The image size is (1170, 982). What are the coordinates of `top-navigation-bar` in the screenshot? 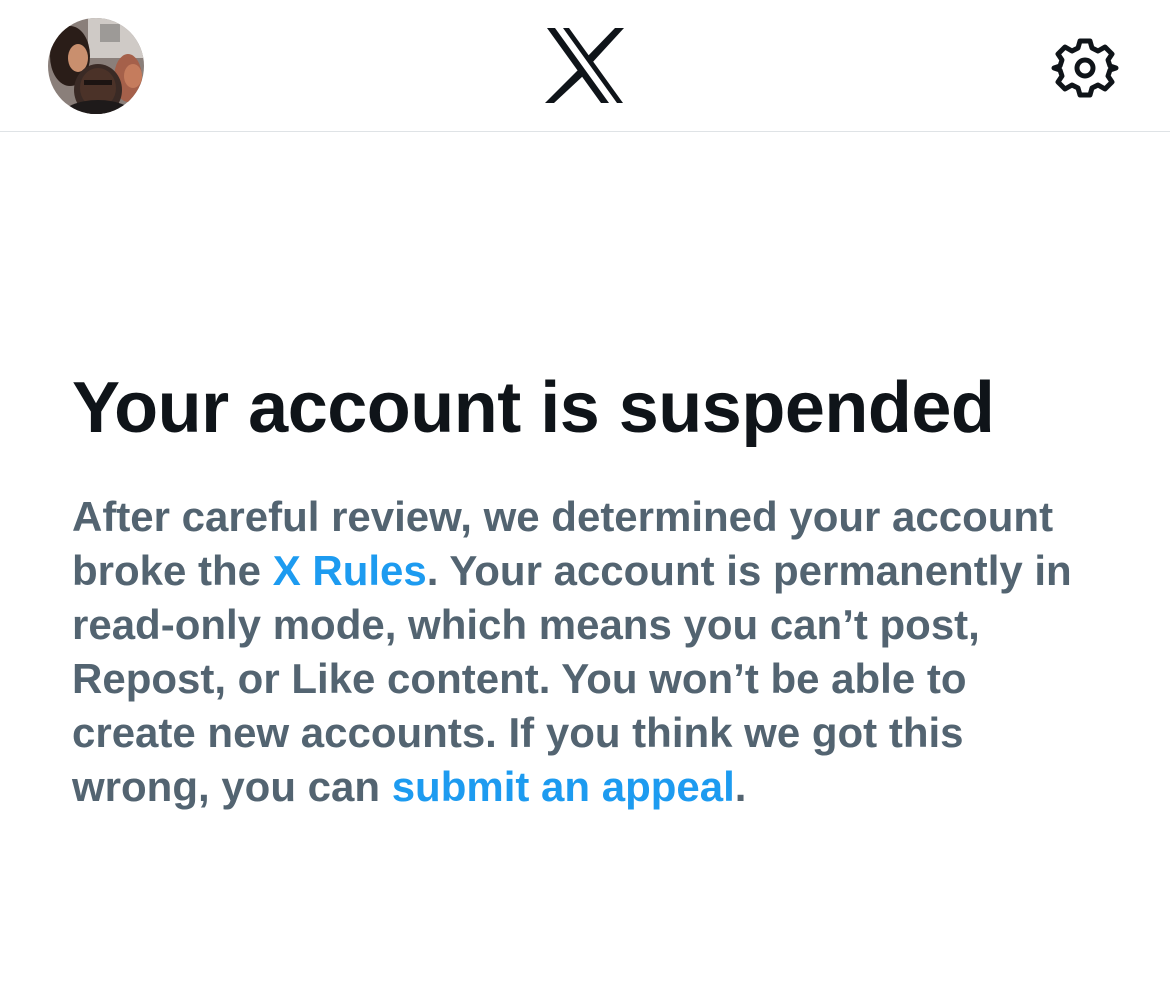 It's located at (585, 66).